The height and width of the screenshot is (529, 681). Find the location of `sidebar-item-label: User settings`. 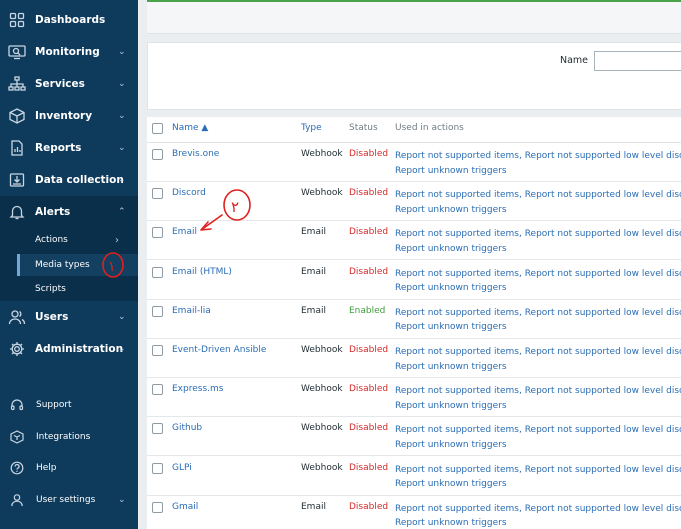

sidebar-item-label: User settings is located at coordinates (66, 500).